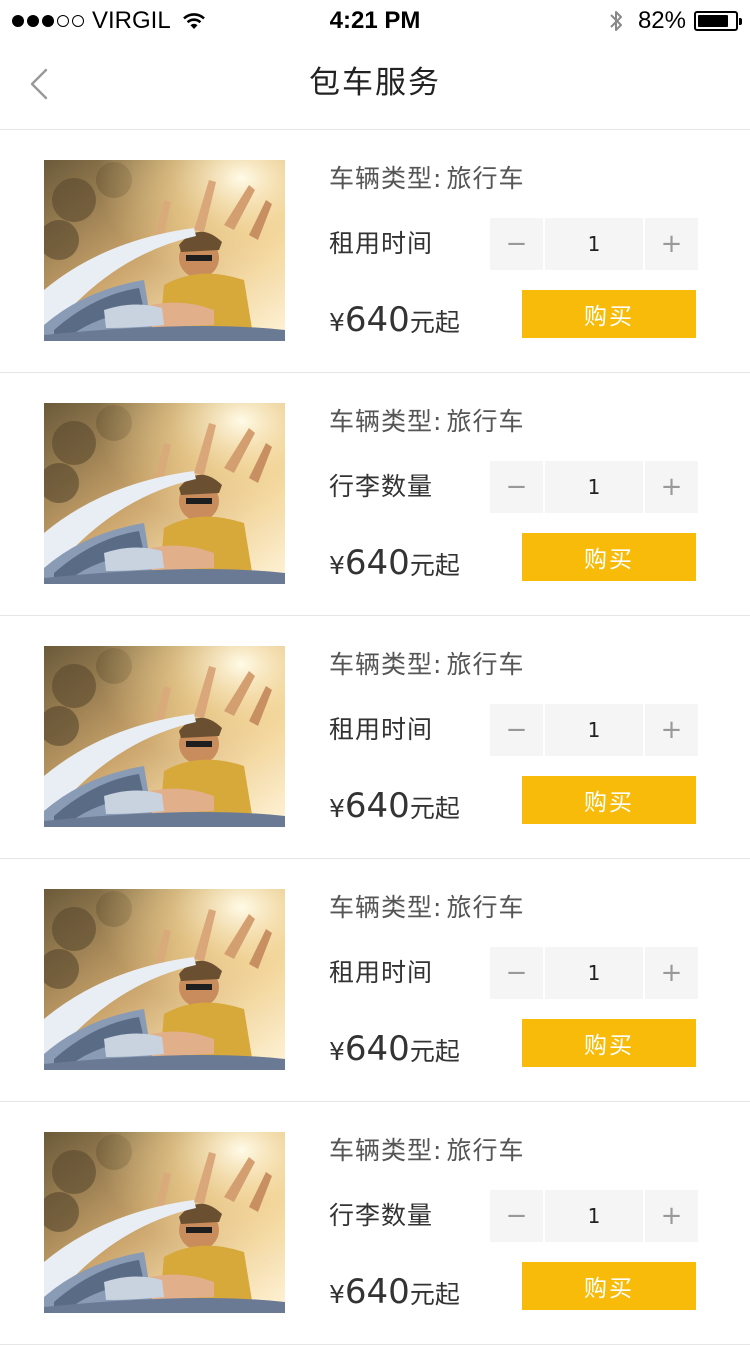 Image resolution: width=750 pixels, height=1345 pixels. Describe the element at coordinates (375, 20) in the screenshot. I see `status-bar: VIRGIL 4:21 PM 82%` at that location.